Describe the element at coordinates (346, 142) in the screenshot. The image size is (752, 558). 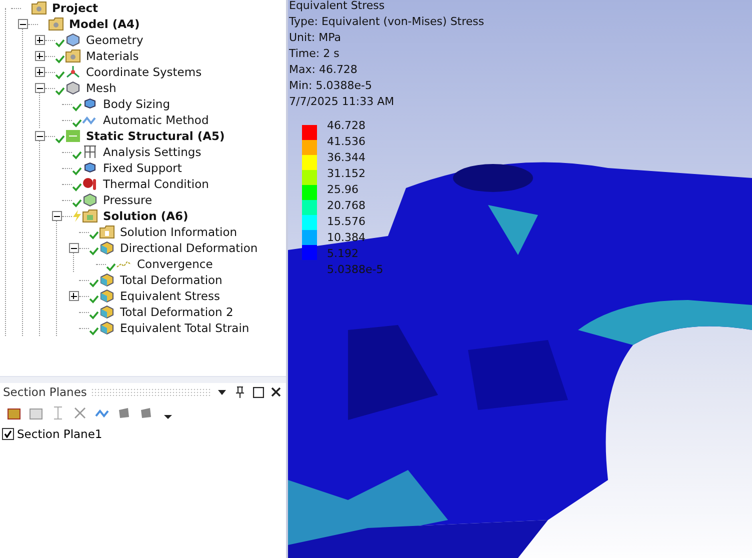
I see `legend-value: 41.536` at that location.